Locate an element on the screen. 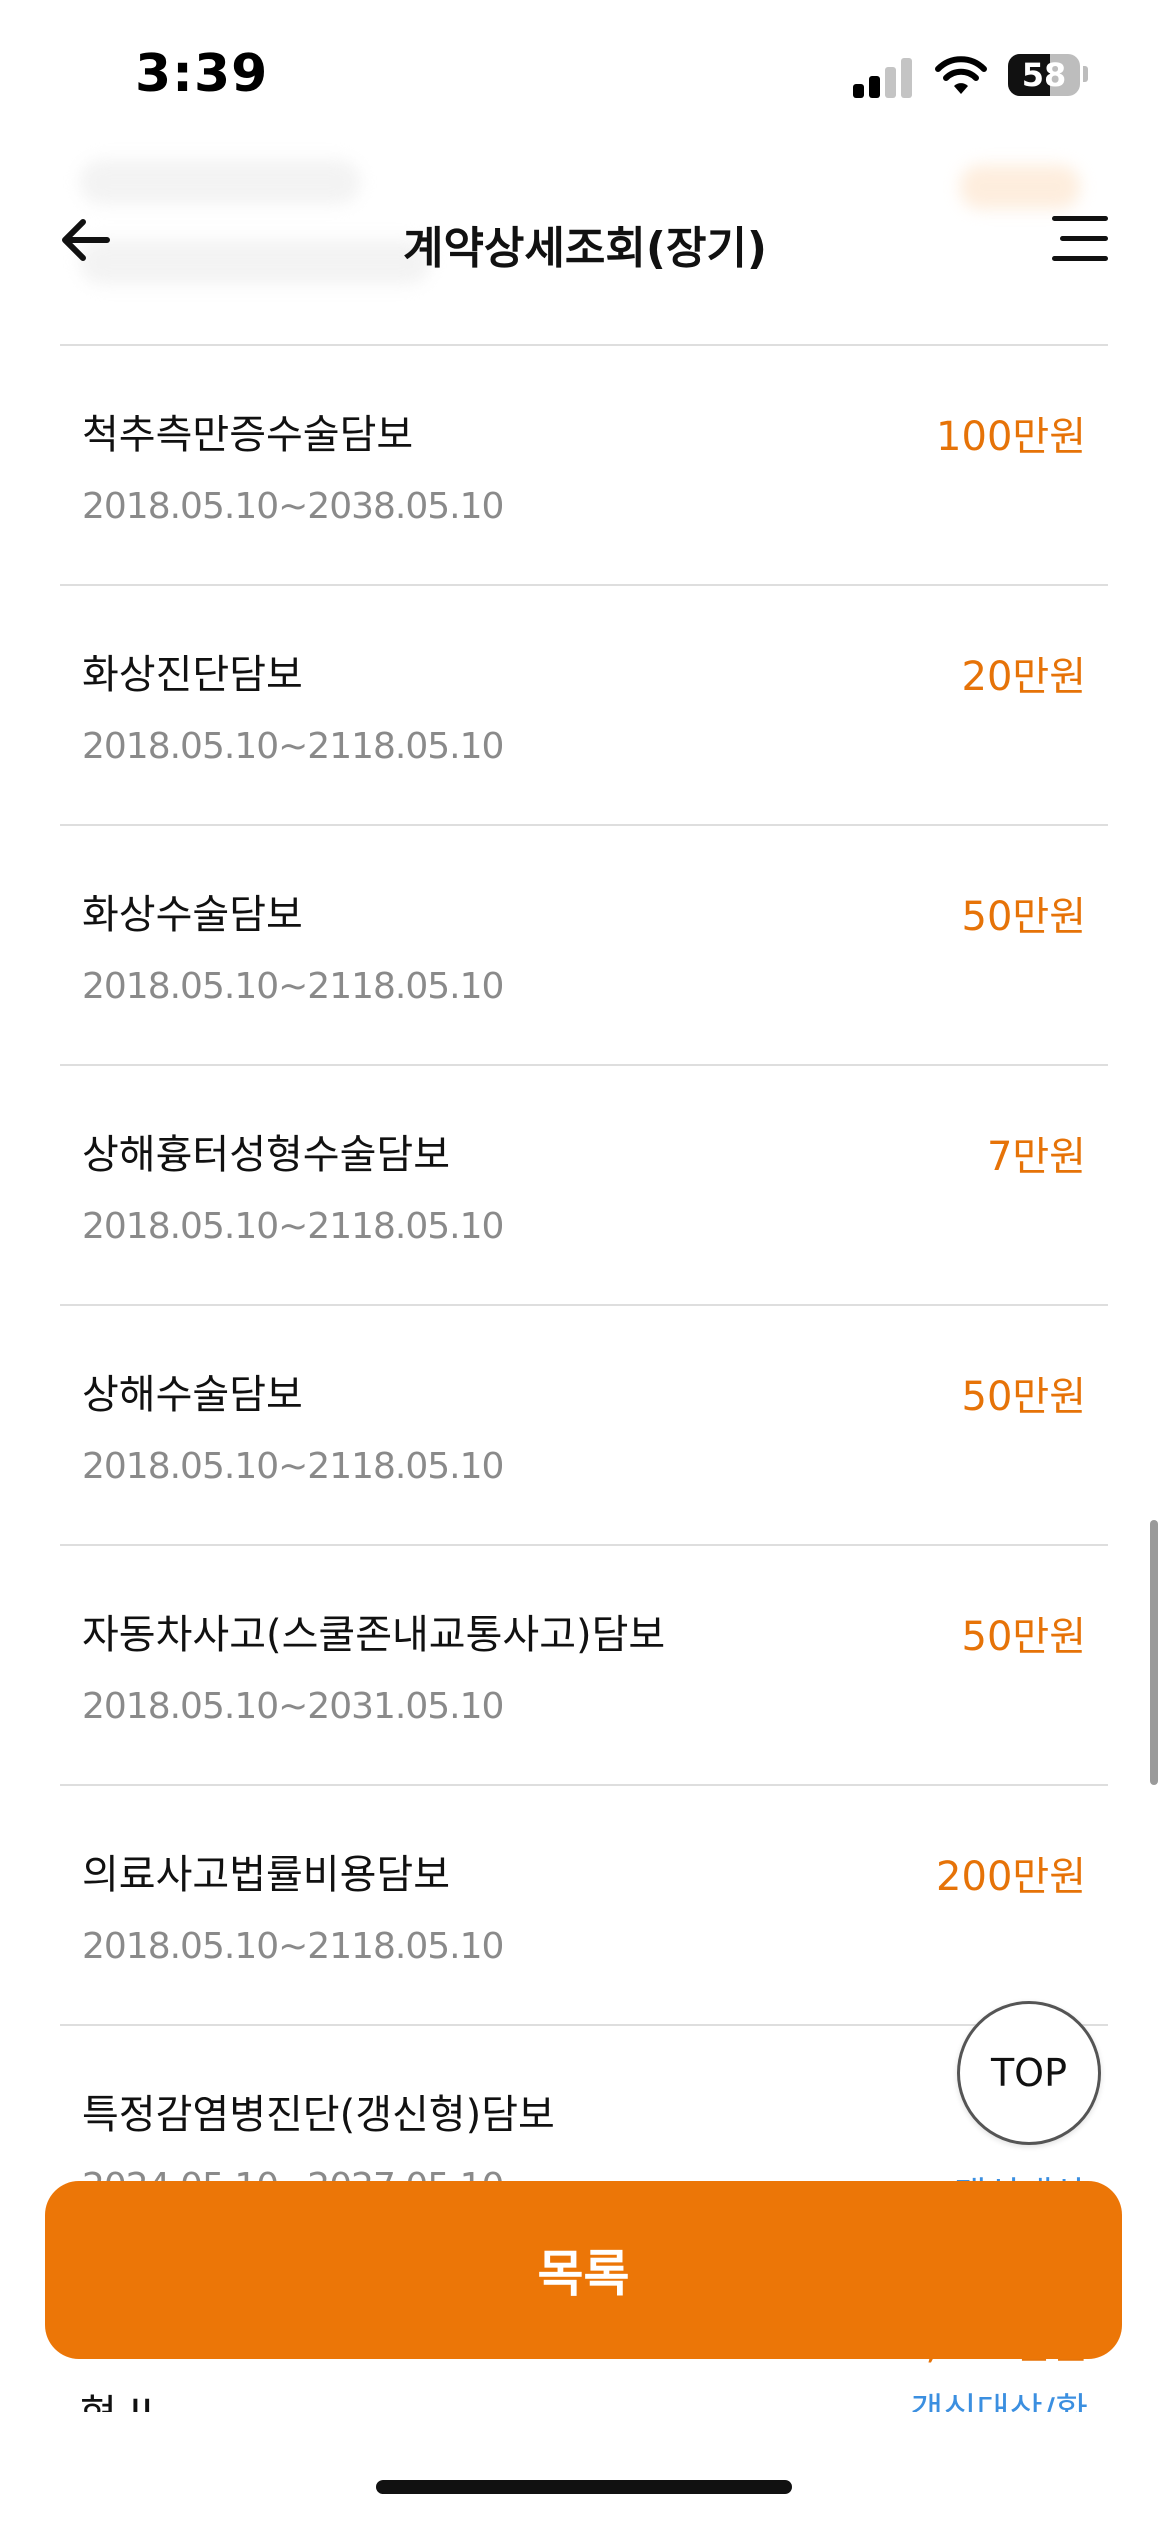  scroll-top-button: TOP is located at coordinates (1029, 2073).